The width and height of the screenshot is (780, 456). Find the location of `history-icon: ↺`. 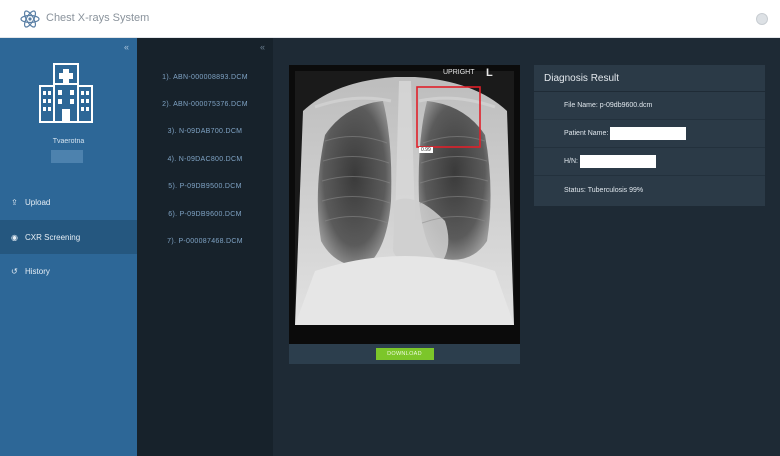

history-icon: ↺ is located at coordinates (14, 271).